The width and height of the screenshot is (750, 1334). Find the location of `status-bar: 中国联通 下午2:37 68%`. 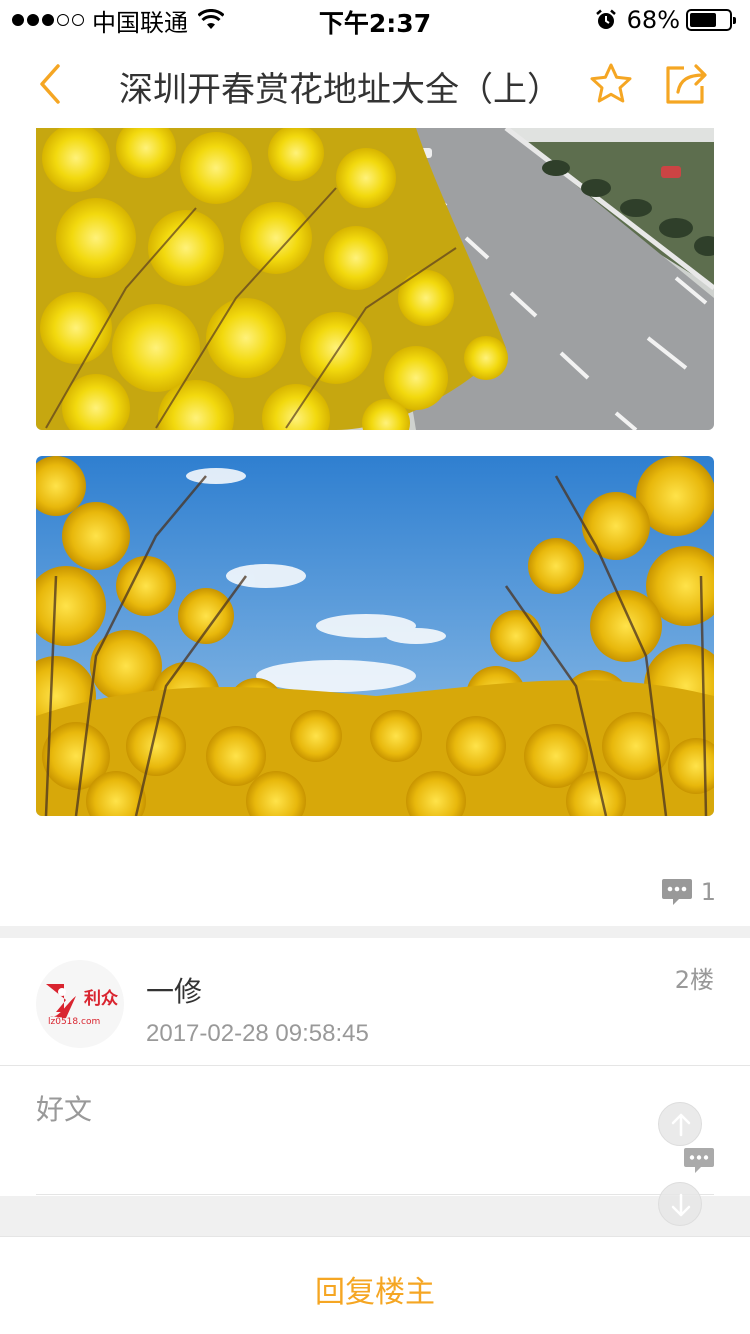

status-bar: 中国联通 下午2:37 68% is located at coordinates (375, 20).